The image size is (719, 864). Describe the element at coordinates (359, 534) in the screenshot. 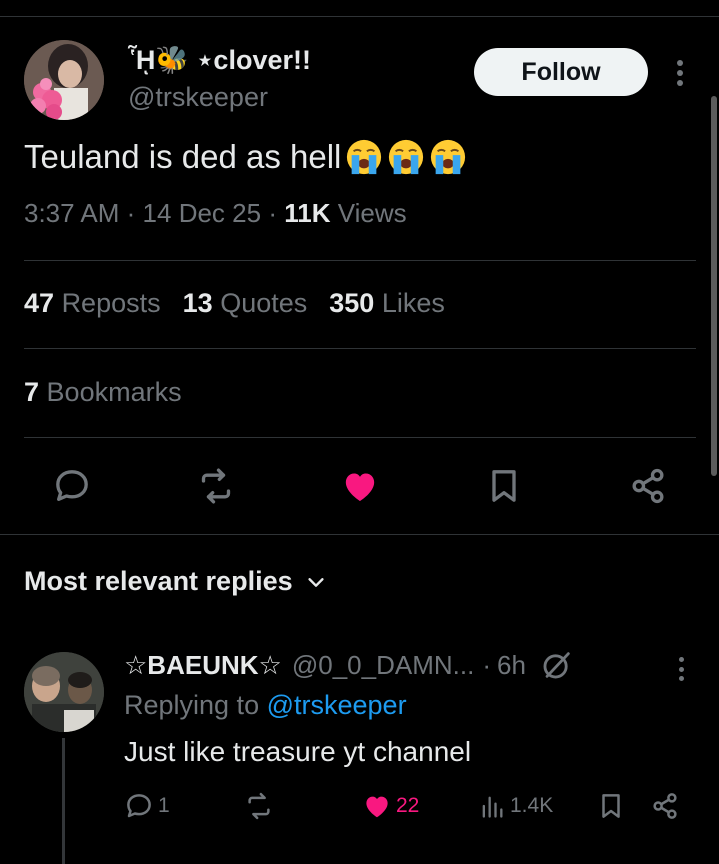

I see `section-divider` at that location.